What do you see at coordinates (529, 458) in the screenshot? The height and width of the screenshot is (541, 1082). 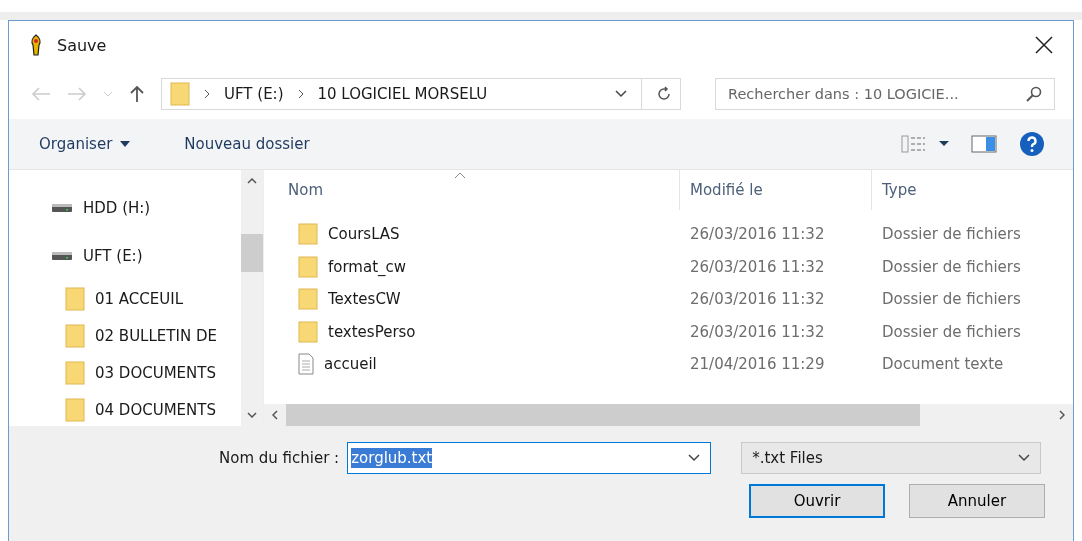 I see `filename-field: zorglub.txt` at bounding box center [529, 458].